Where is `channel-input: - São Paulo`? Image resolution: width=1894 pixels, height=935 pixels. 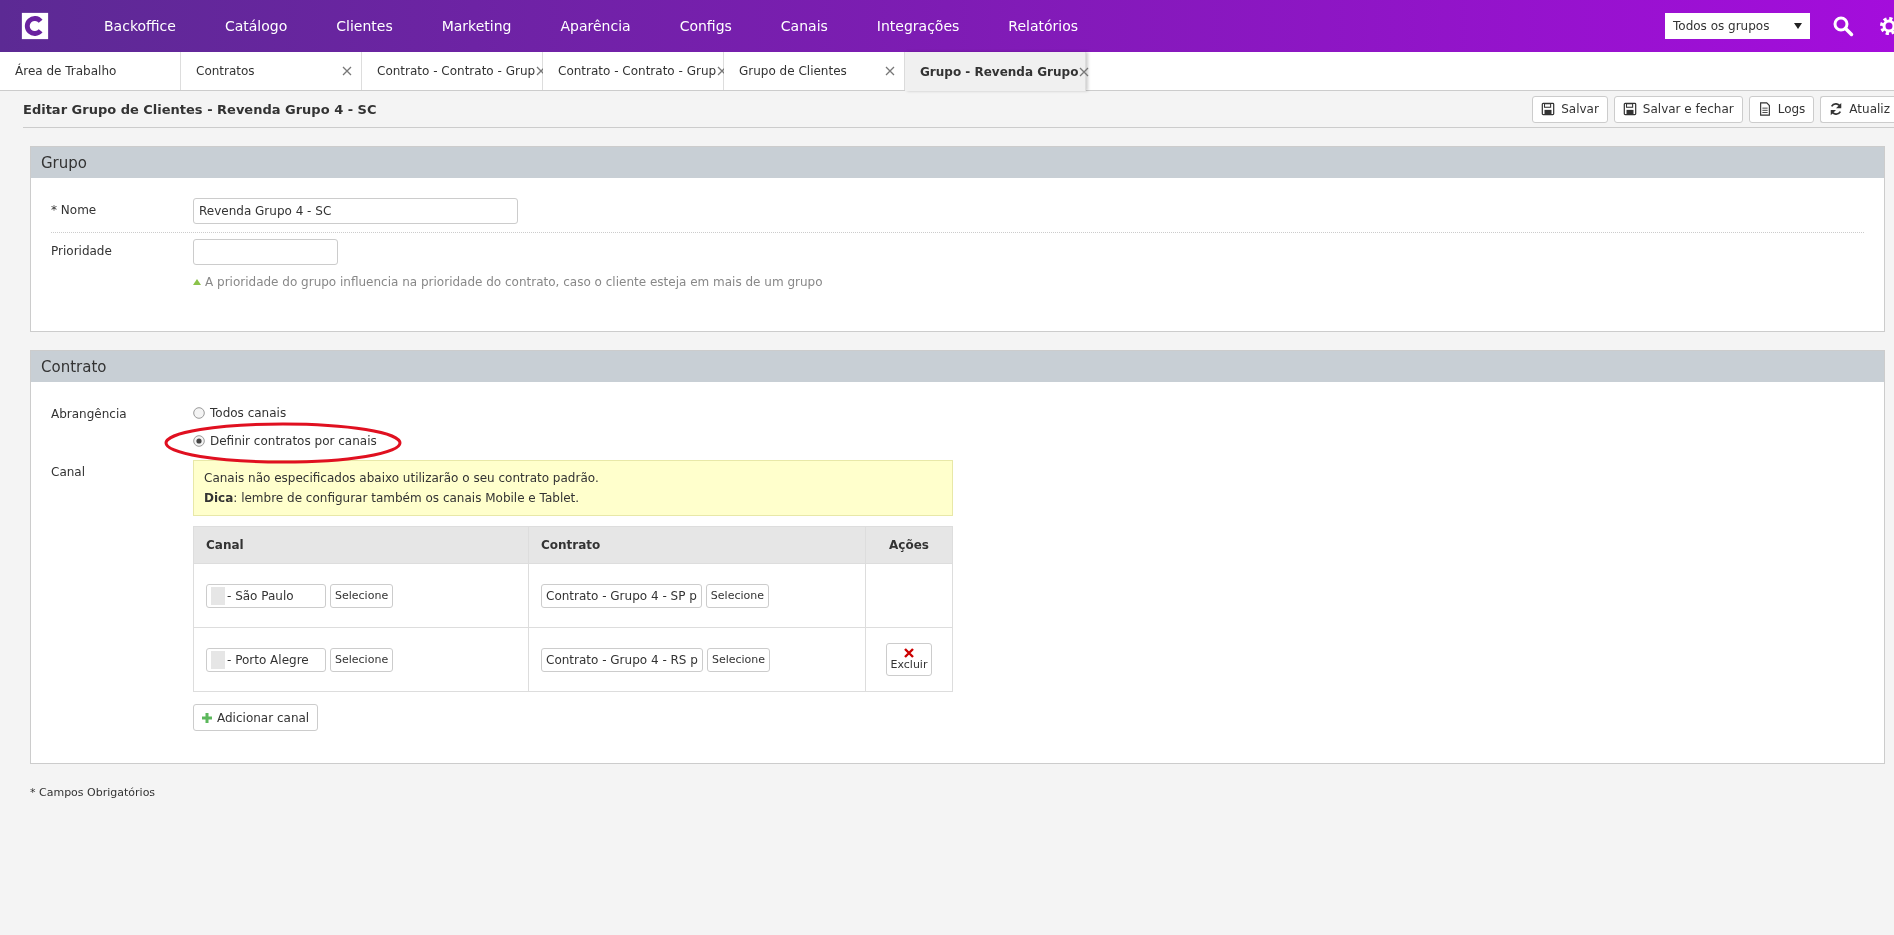
channel-input: - São Paulo is located at coordinates (266, 595).